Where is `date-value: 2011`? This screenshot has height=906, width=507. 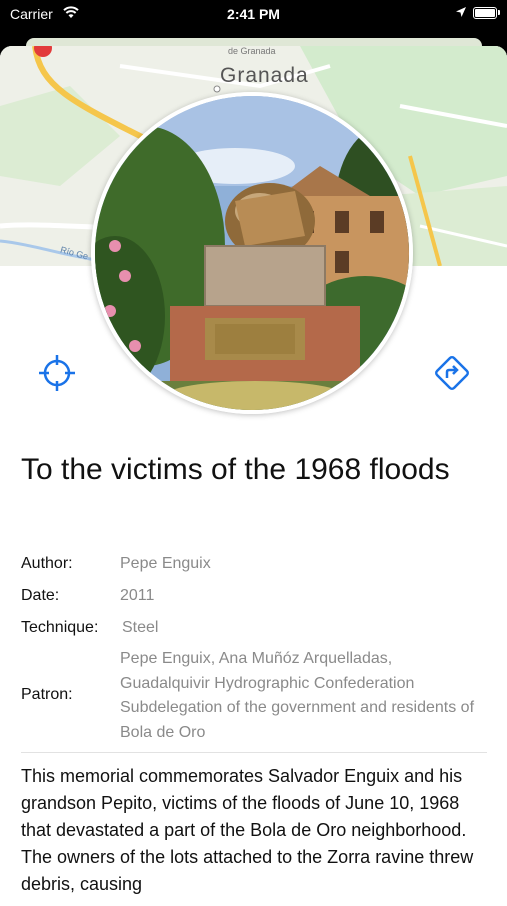
date-value: 2011 is located at coordinates (137, 595).